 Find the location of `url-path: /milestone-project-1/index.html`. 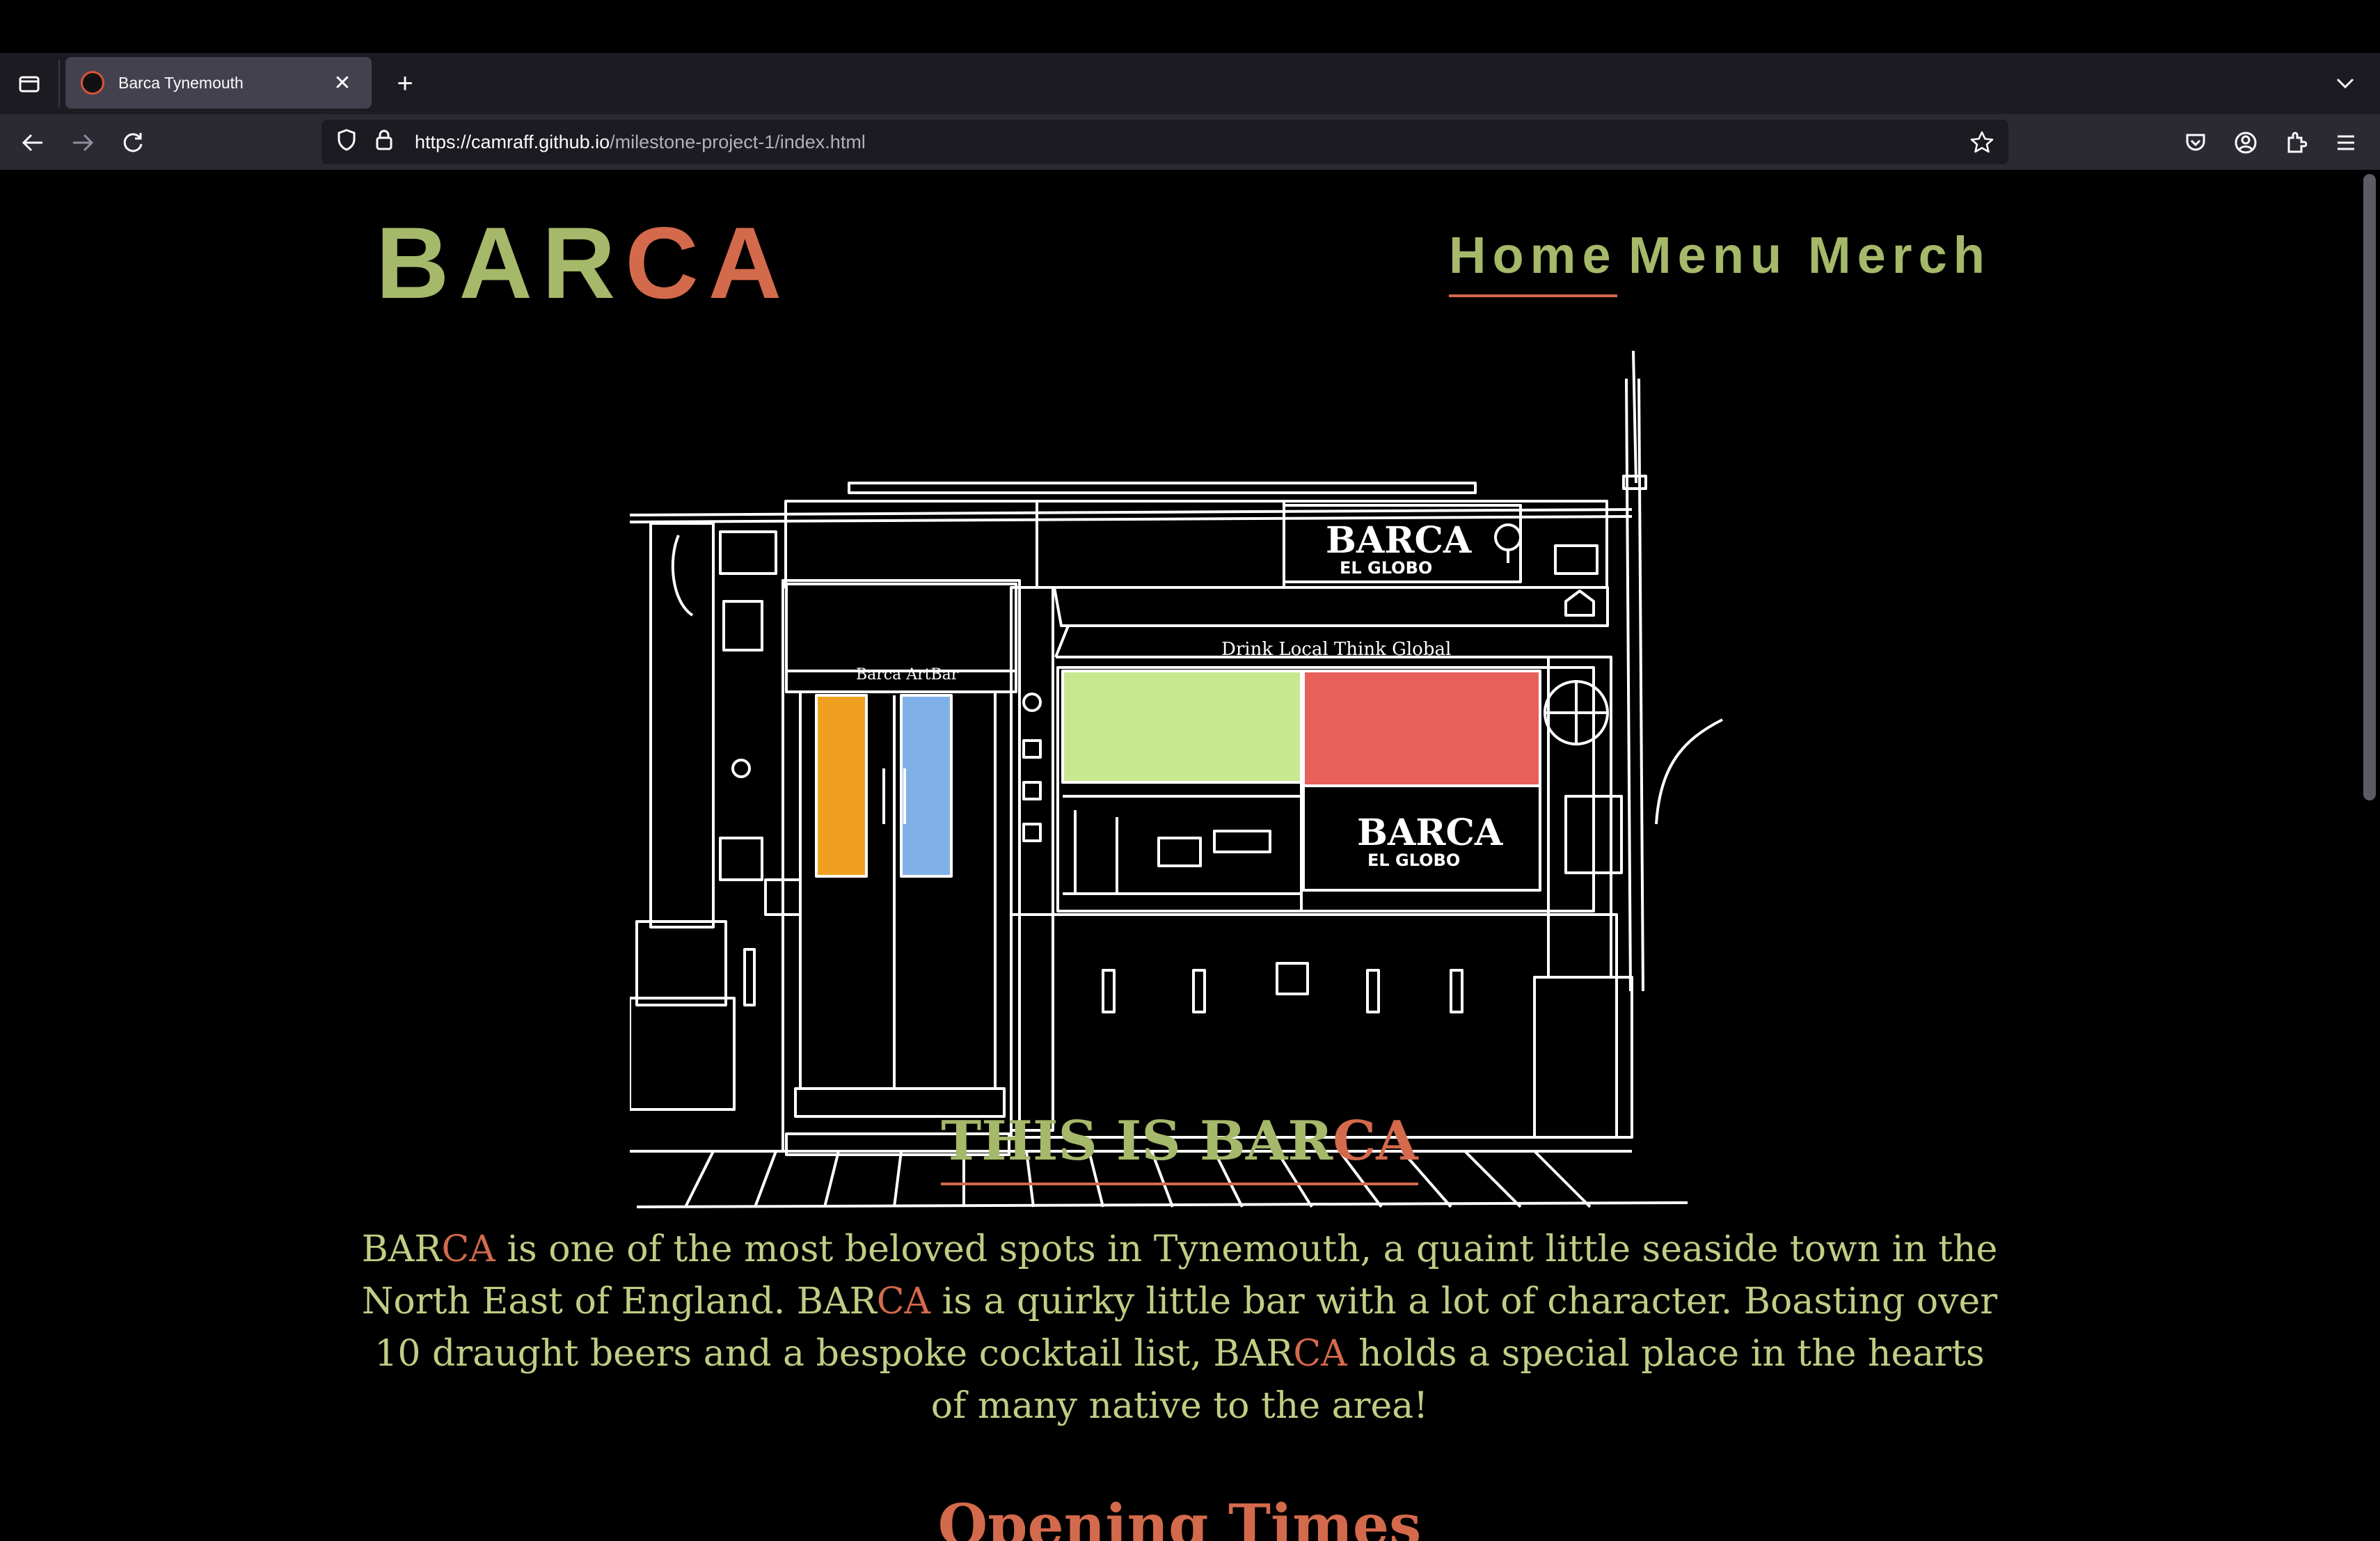

url-path: /milestone-project-1/index.html is located at coordinates (738, 141).